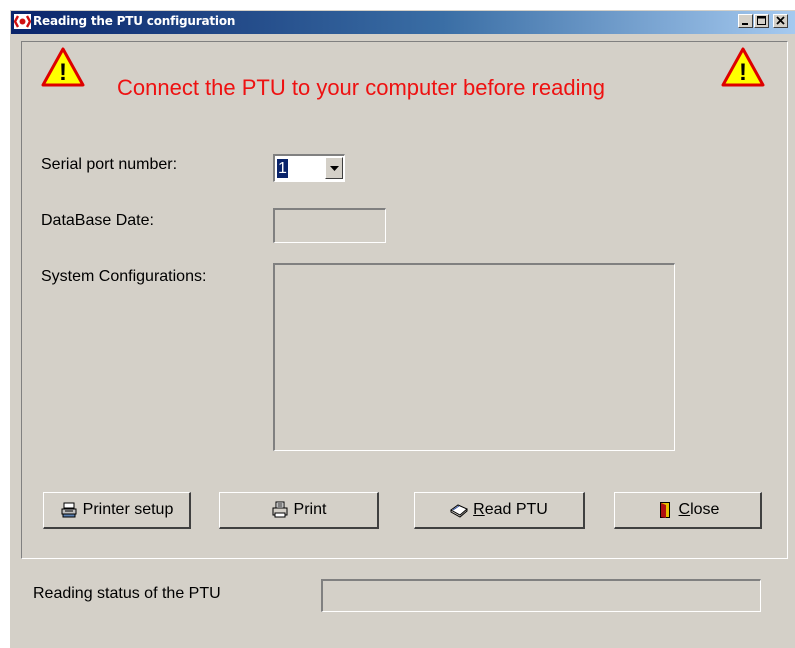  Describe the element at coordinates (516, 509) in the screenshot. I see `read-ptu-label-rest: ead PTU` at that location.